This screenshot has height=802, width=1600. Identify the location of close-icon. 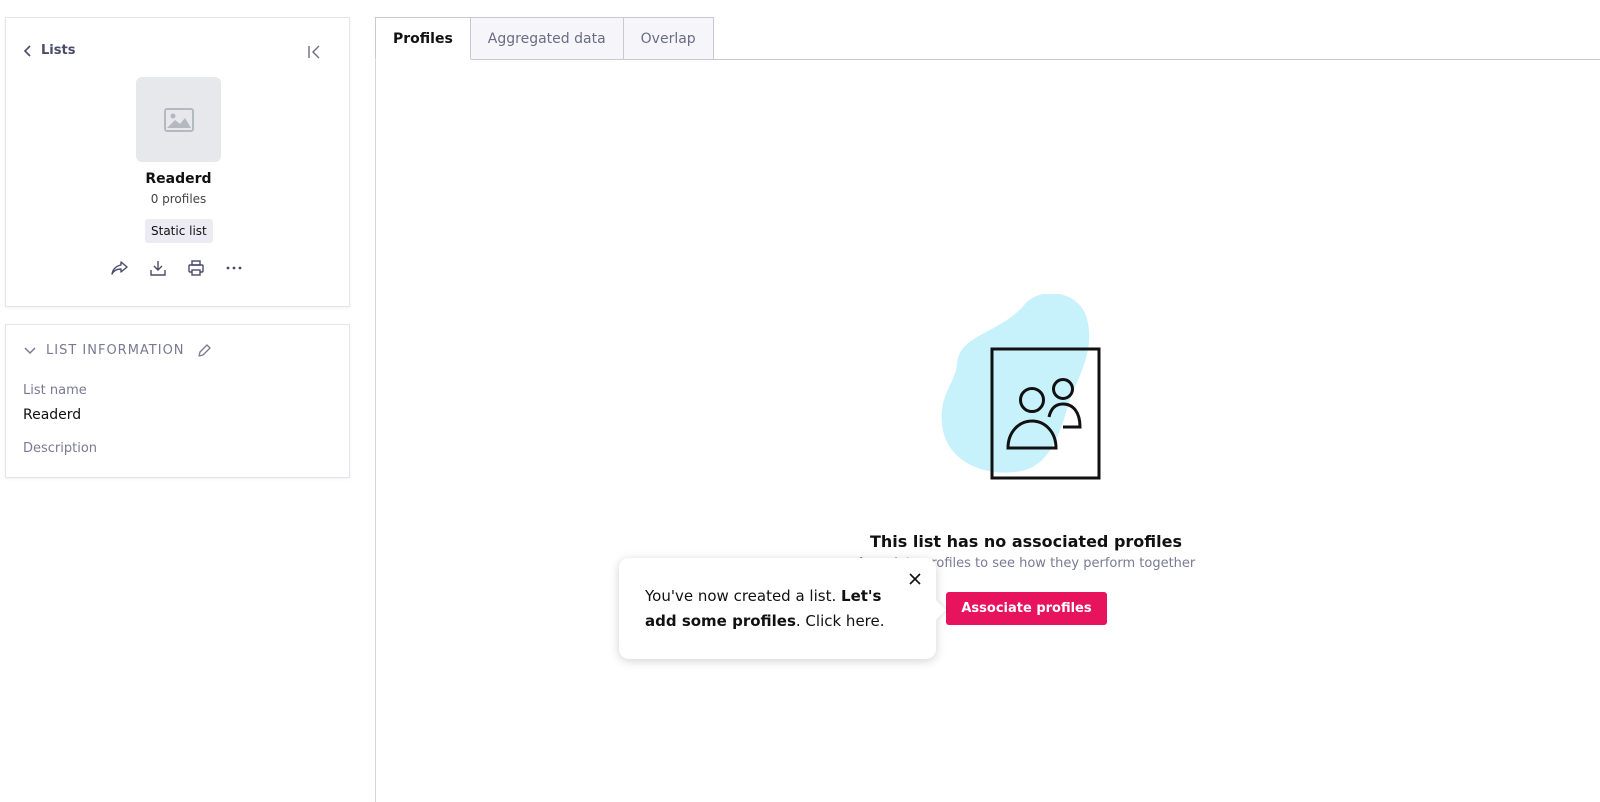
(915, 579).